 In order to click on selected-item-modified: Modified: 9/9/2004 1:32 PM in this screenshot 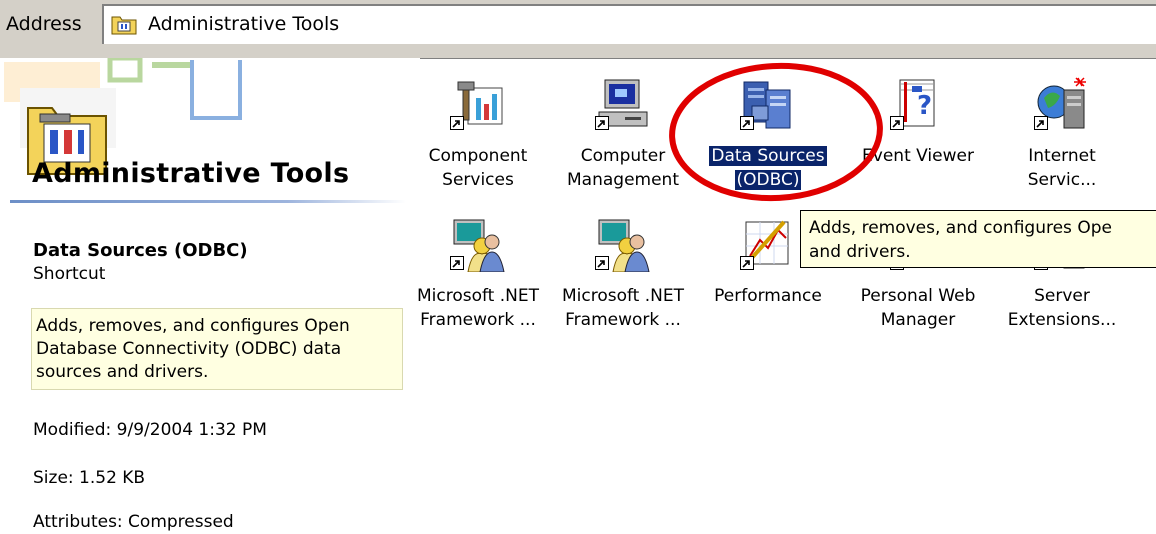, I will do `click(150, 430)`.